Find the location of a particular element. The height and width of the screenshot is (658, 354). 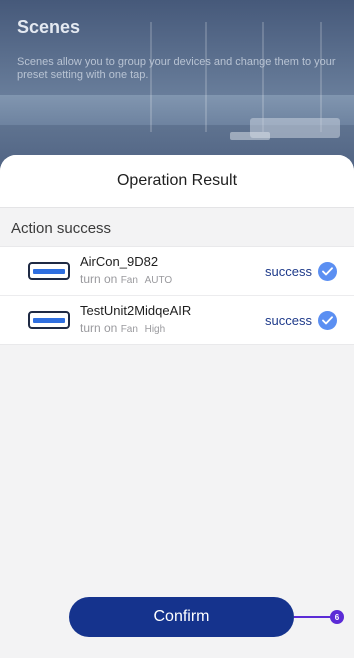

step-number-badge: 6 is located at coordinates (337, 617).